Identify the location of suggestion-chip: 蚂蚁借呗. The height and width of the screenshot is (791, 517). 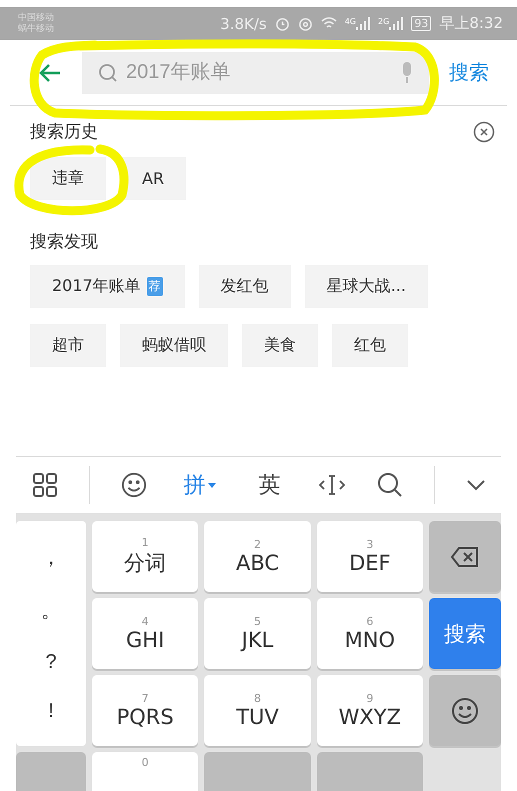
(174, 345).